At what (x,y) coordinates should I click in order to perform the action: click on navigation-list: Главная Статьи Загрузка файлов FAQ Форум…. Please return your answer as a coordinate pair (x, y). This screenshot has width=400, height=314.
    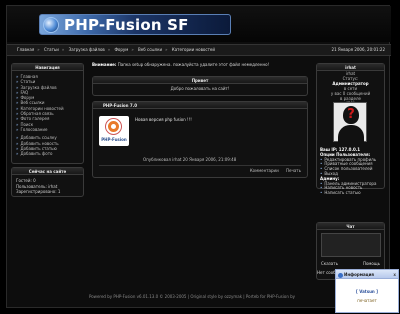
    Looking at the image, I should click on (47, 115).